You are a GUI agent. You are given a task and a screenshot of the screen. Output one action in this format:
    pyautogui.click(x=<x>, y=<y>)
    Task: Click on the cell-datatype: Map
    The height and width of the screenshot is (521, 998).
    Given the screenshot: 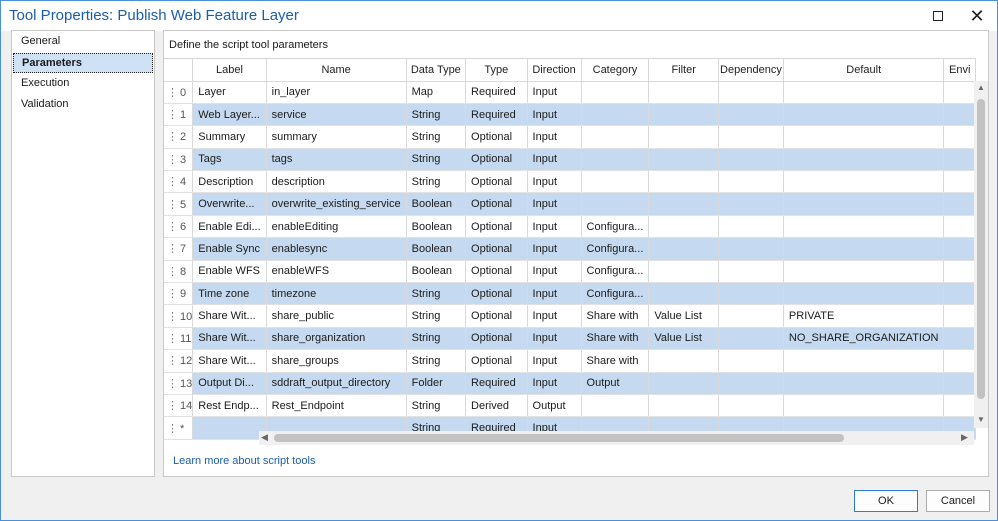 What is the action you would take?
    pyautogui.click(x=436, y=92)
    